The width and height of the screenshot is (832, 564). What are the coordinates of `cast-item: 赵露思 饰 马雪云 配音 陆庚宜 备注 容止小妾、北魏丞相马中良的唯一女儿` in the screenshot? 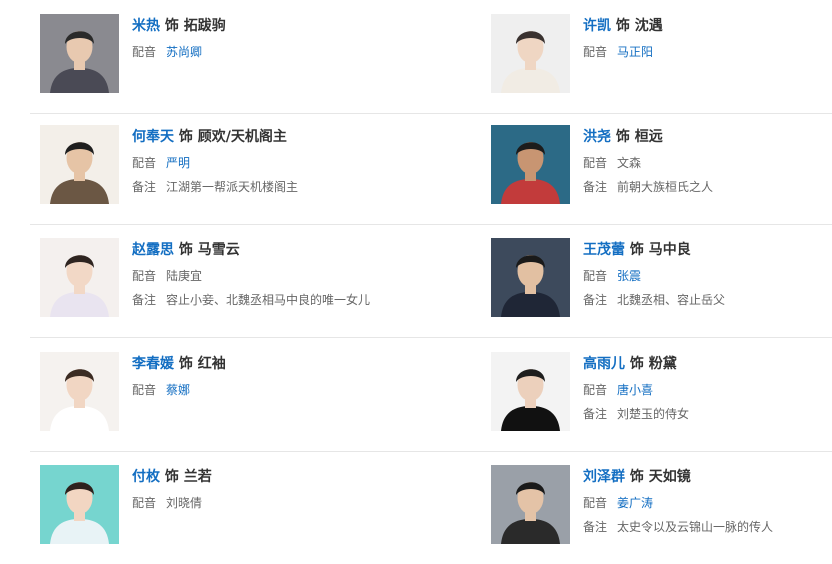 It's located at (260, 278).